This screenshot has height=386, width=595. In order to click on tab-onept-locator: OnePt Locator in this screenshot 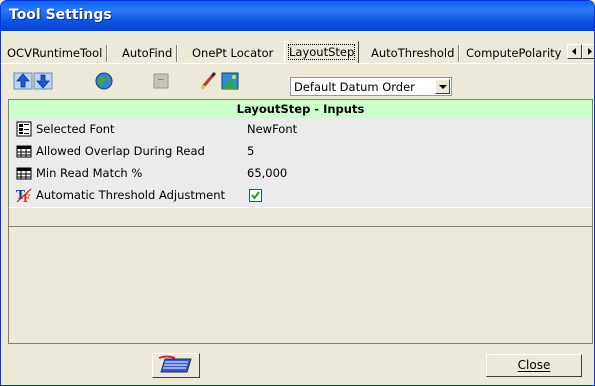, I will do `click(232, 53)`.